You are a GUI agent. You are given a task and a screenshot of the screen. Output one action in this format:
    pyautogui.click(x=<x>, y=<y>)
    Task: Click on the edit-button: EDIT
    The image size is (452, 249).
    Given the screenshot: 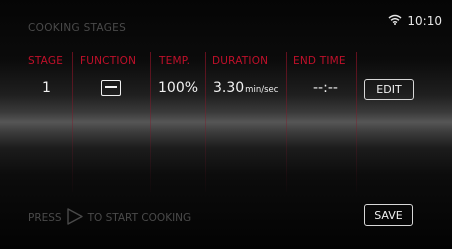 What is the action you would take?
    pyautogui.click(x=389, y=89)
    